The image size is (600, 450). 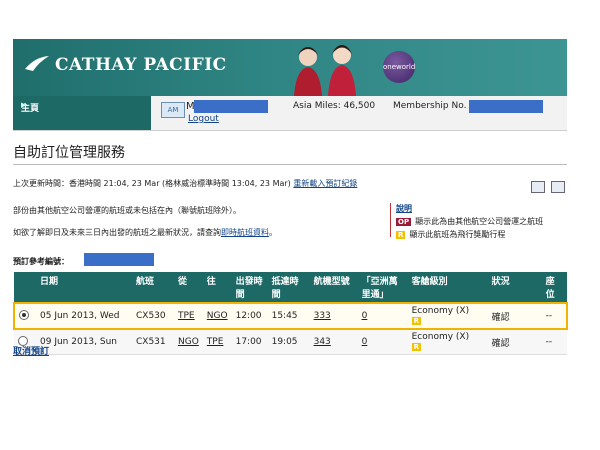 What do you see at coordinates (31, 350) in the screenshot?
I see `cancel-booking-link: 取消預訂` at bounding box center [31, 350].